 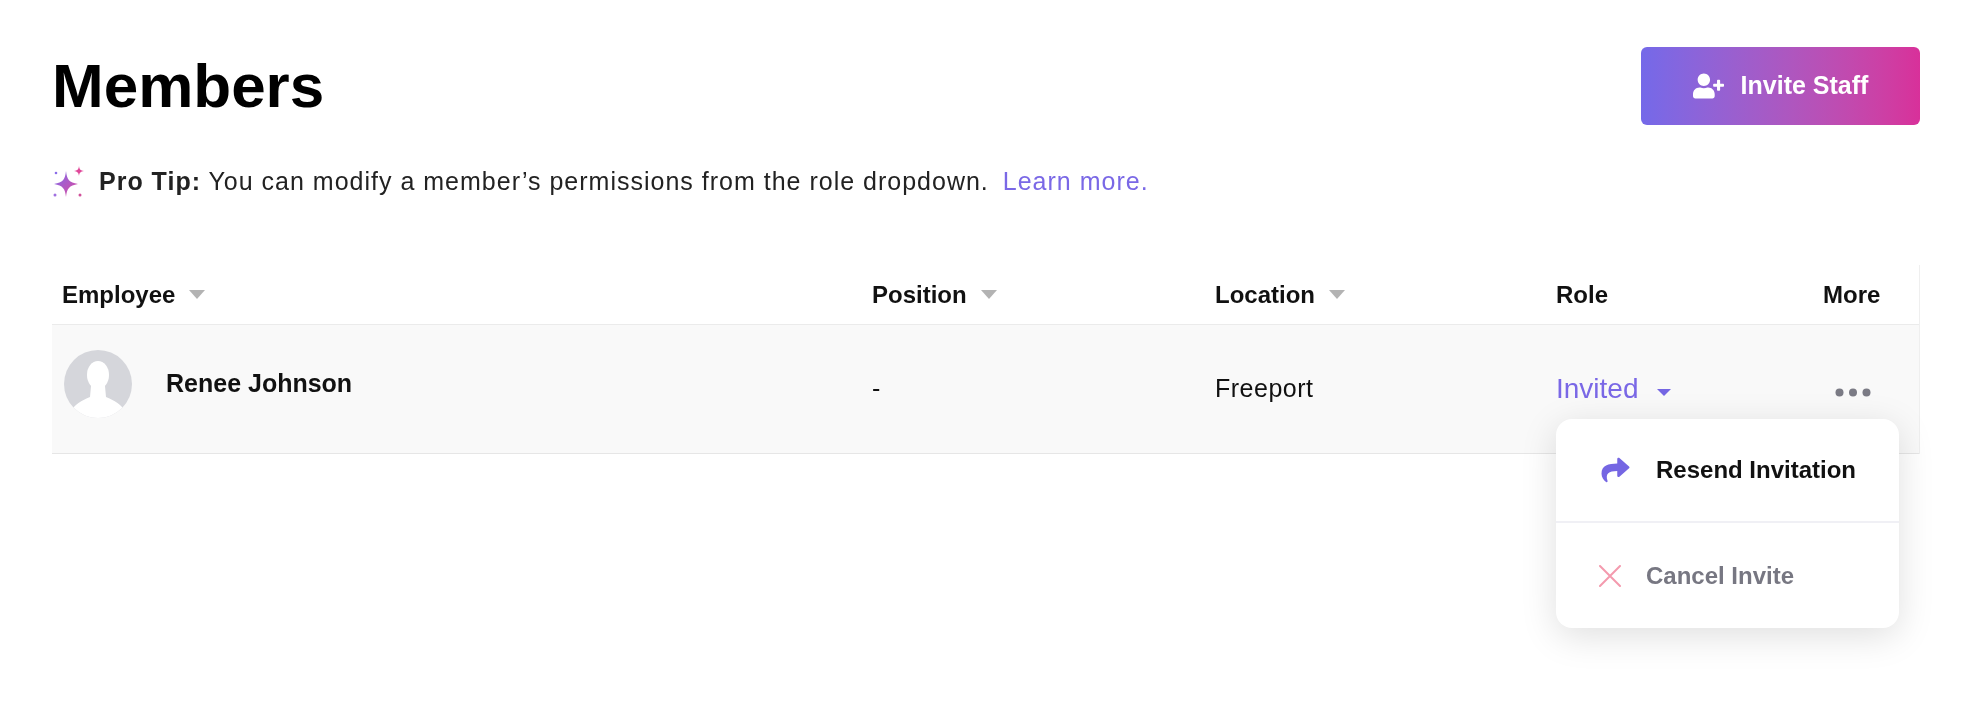 What do you see at coordinates (1610, 575) in the screenshot?
I see `x-mark-icon` at bounding box center [1610, 575].